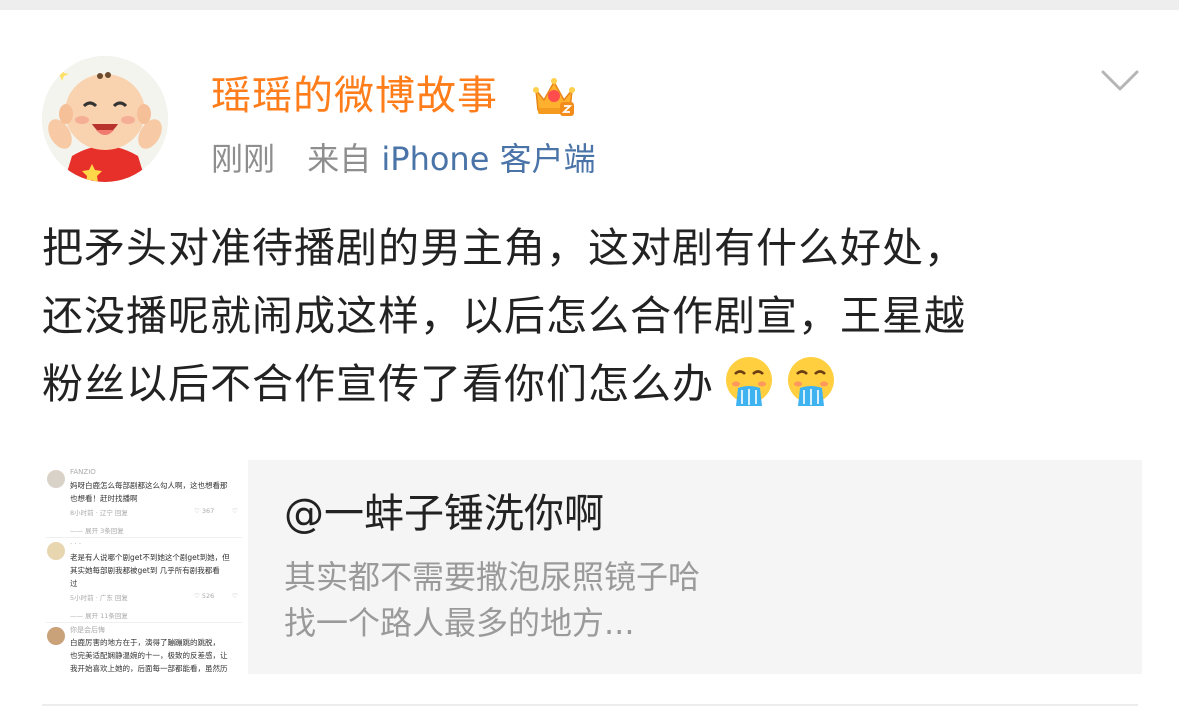  I want to click on card-title: @一蚌子锤洗你啊, so click(444, 514).